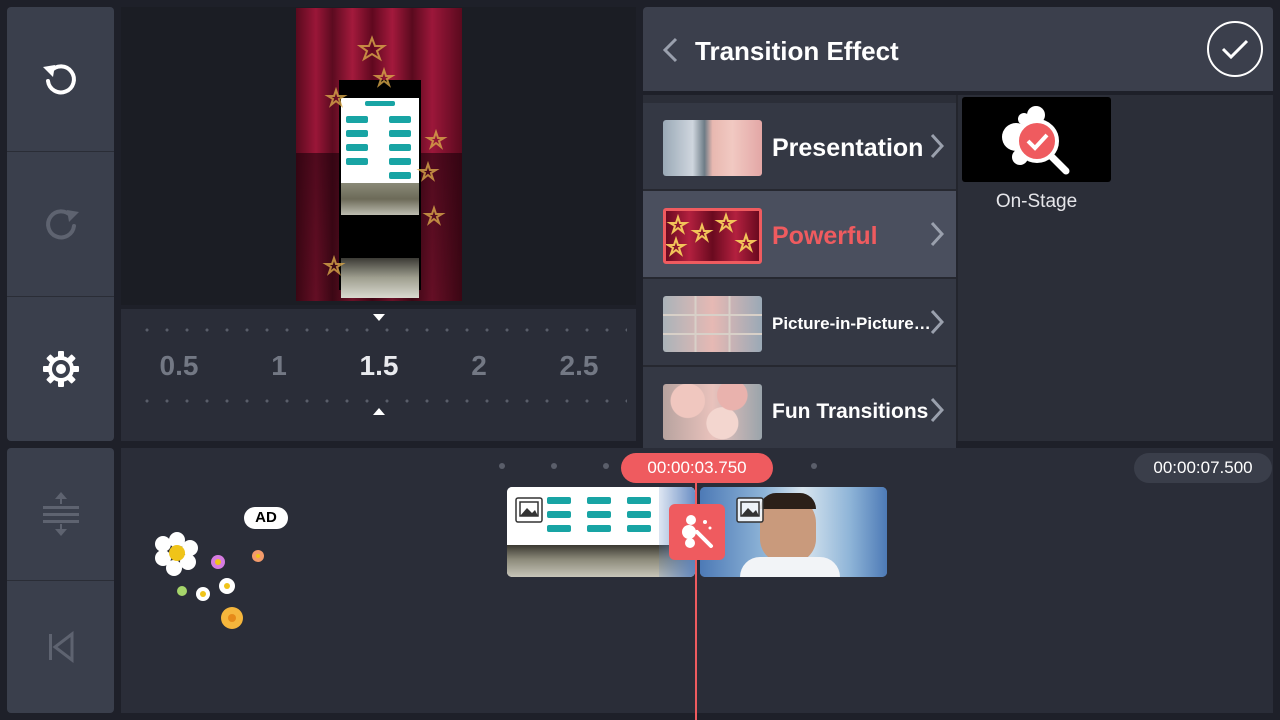 This screenshot has width=1280, height=720. Describe the element at coordinates (958, 49) in the screenshot. I see `transition-panel-header: Transition Effect` at that location.